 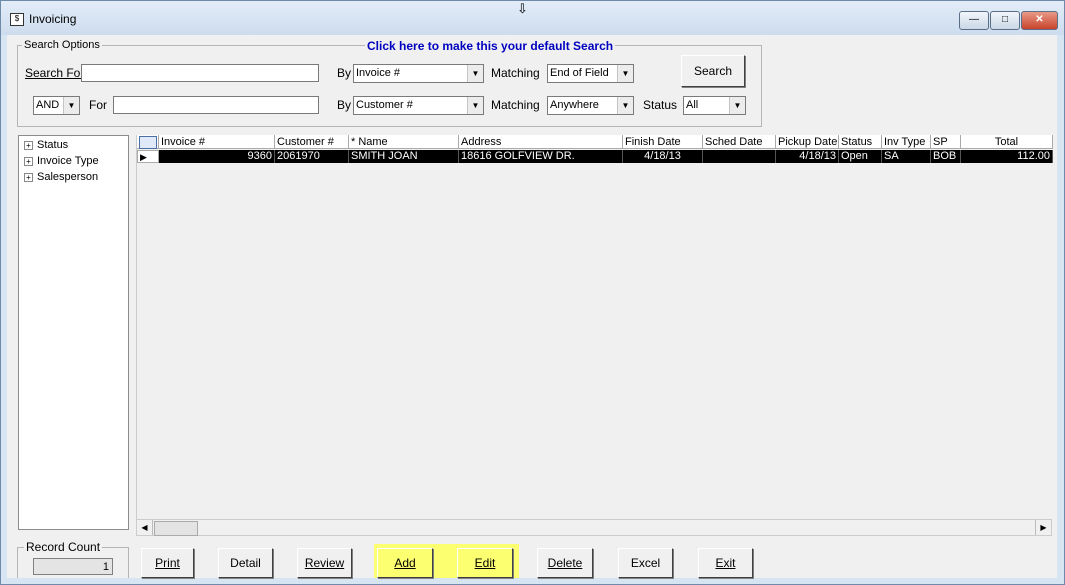 I want to click on cell-status: Open, so click(x=860, y=156).